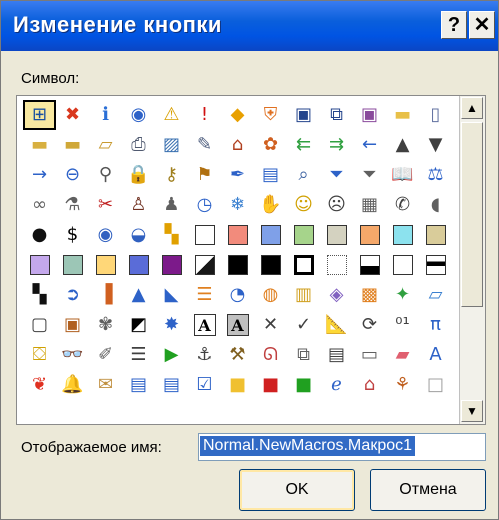 This screenshot has width=499, height=520. What do you see at coordinates (237, 115) in the screenshot?
I see `symbol-cell: ◆` at bounding box center [237, 115].